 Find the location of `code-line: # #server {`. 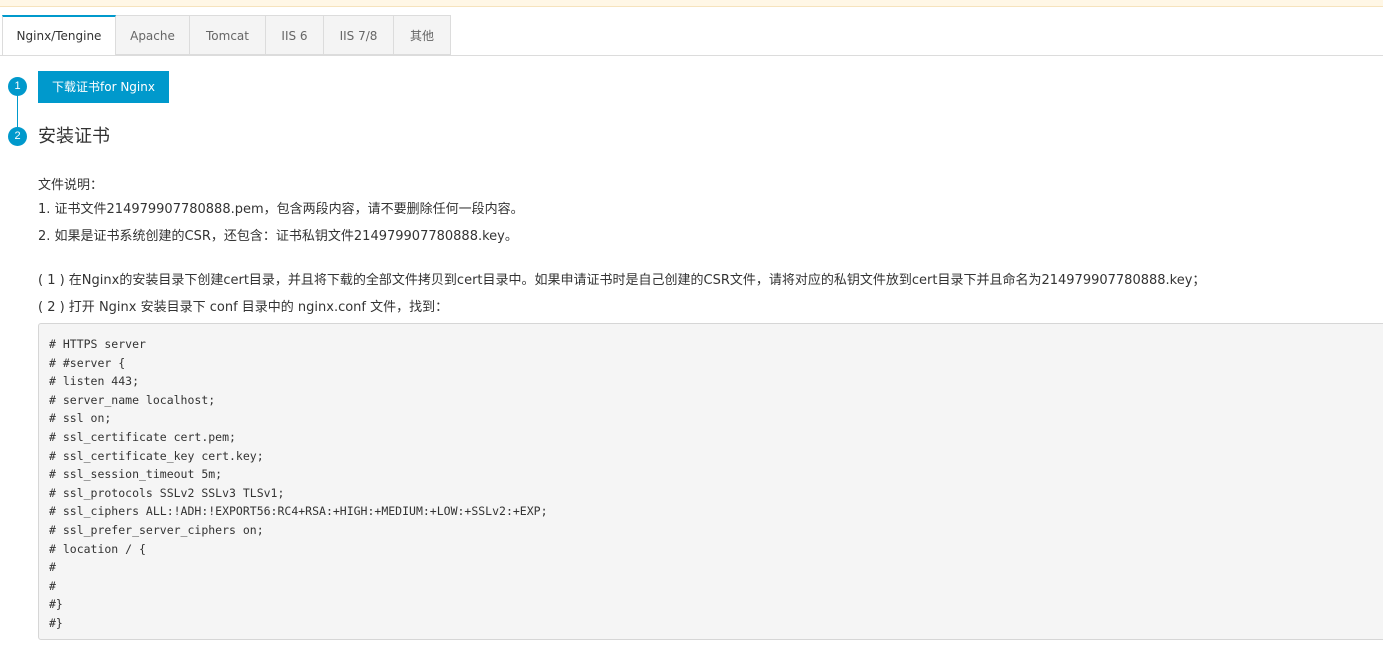

code-line: # #server { is located at coordinates (87, 362).